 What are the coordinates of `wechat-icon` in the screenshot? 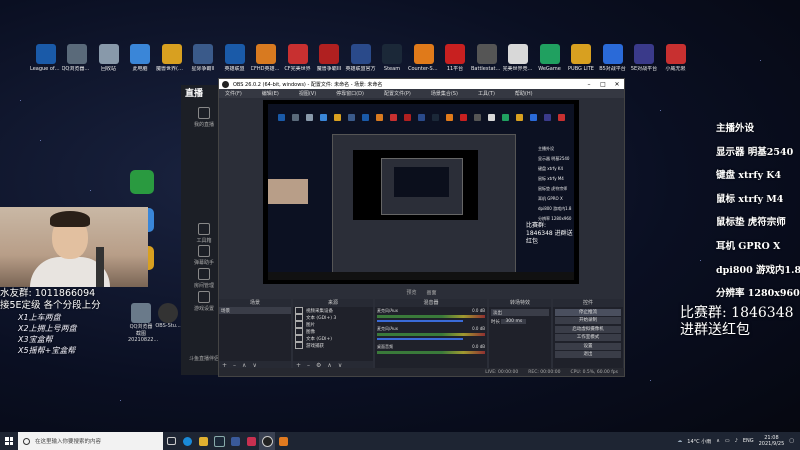 It's located at (142, 182).